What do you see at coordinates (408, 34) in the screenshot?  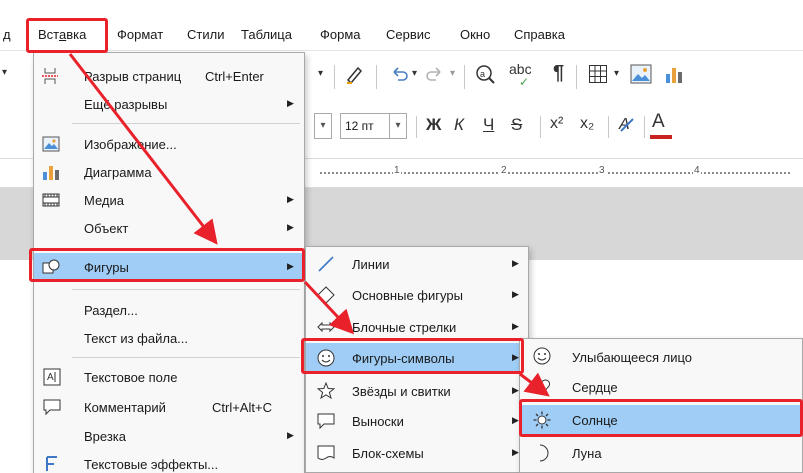 I see `menu-tools: Сервис` at bounding box center [408, 34].